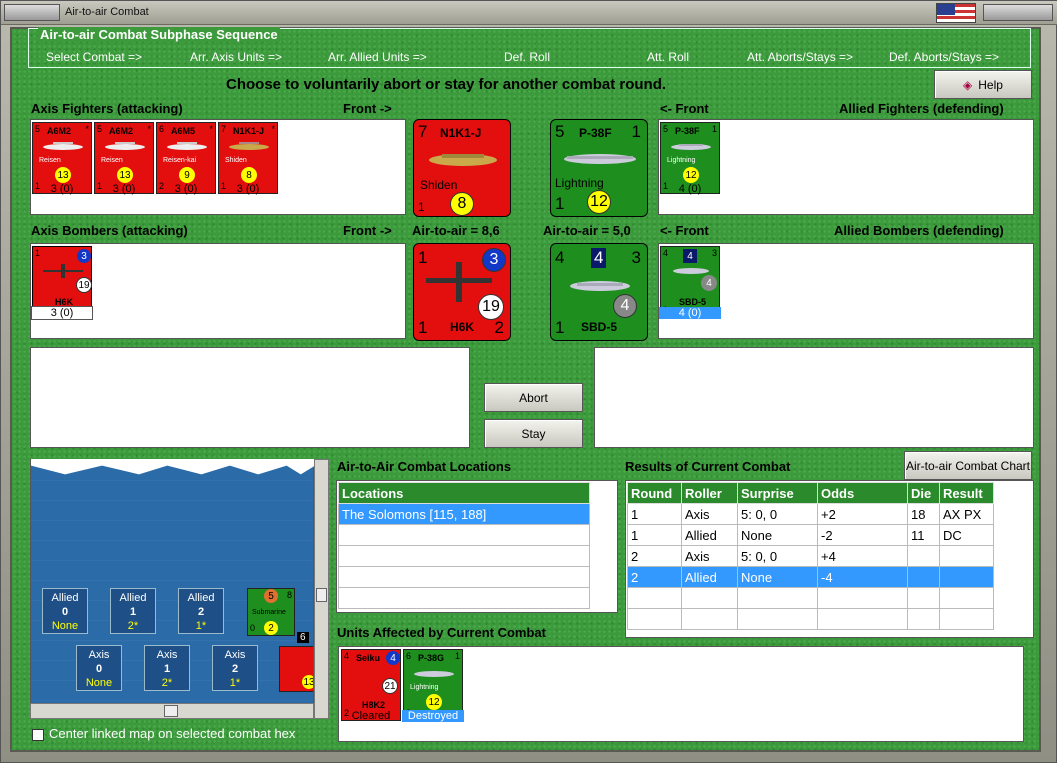  What do you see at coordinates (919, 230) in the screenshot?
I see `allied-bombers-label: Allied Bombers (defending)` at bounding box center [919, 230].